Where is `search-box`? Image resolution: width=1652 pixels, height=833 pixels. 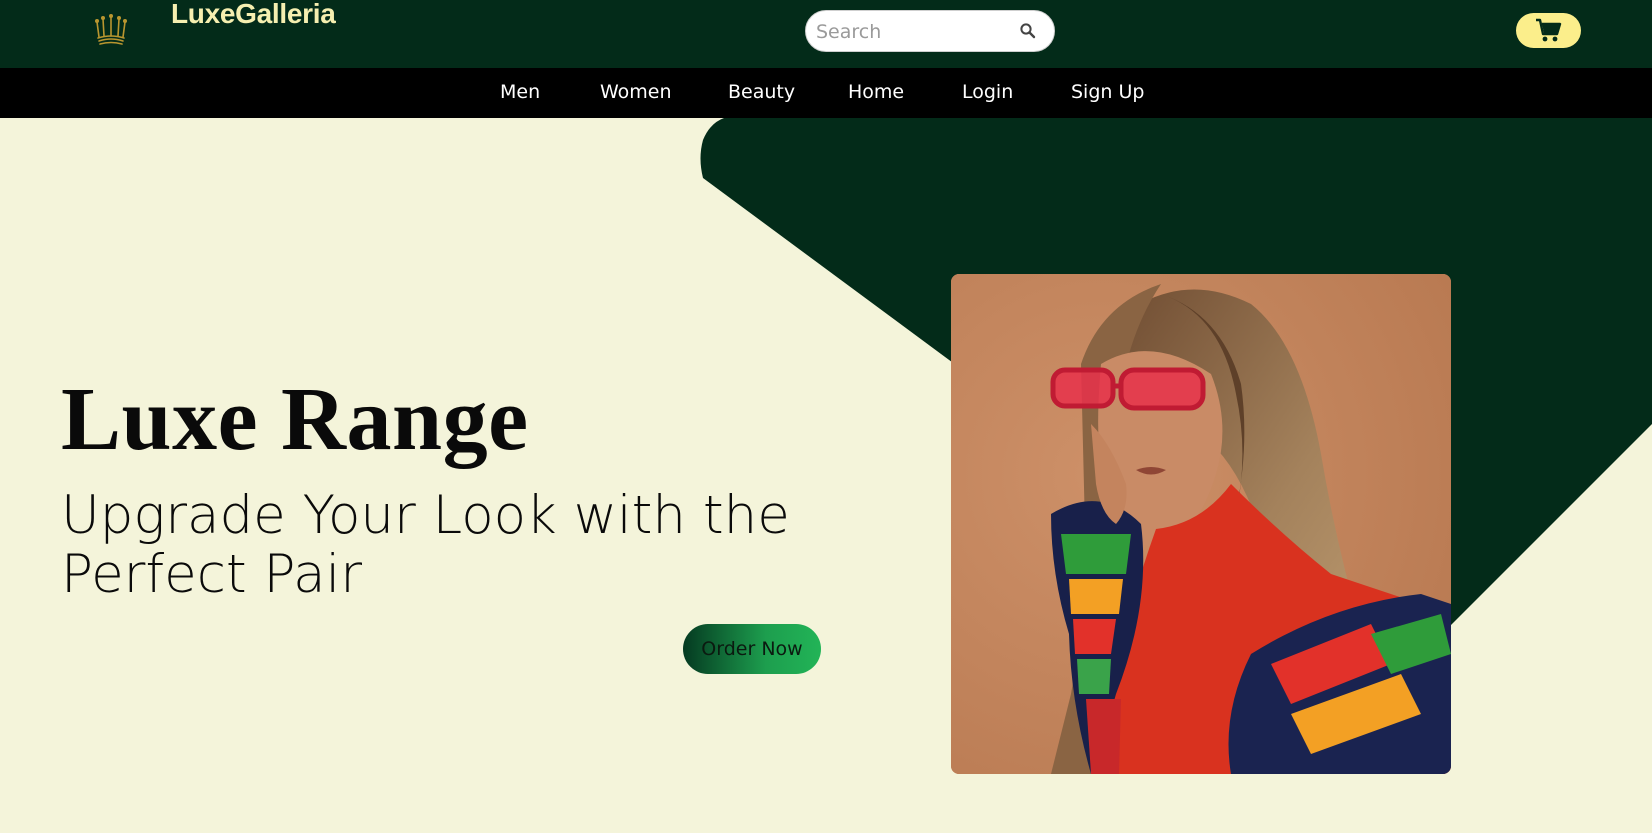 search-box is located at coordinates (930, 31).